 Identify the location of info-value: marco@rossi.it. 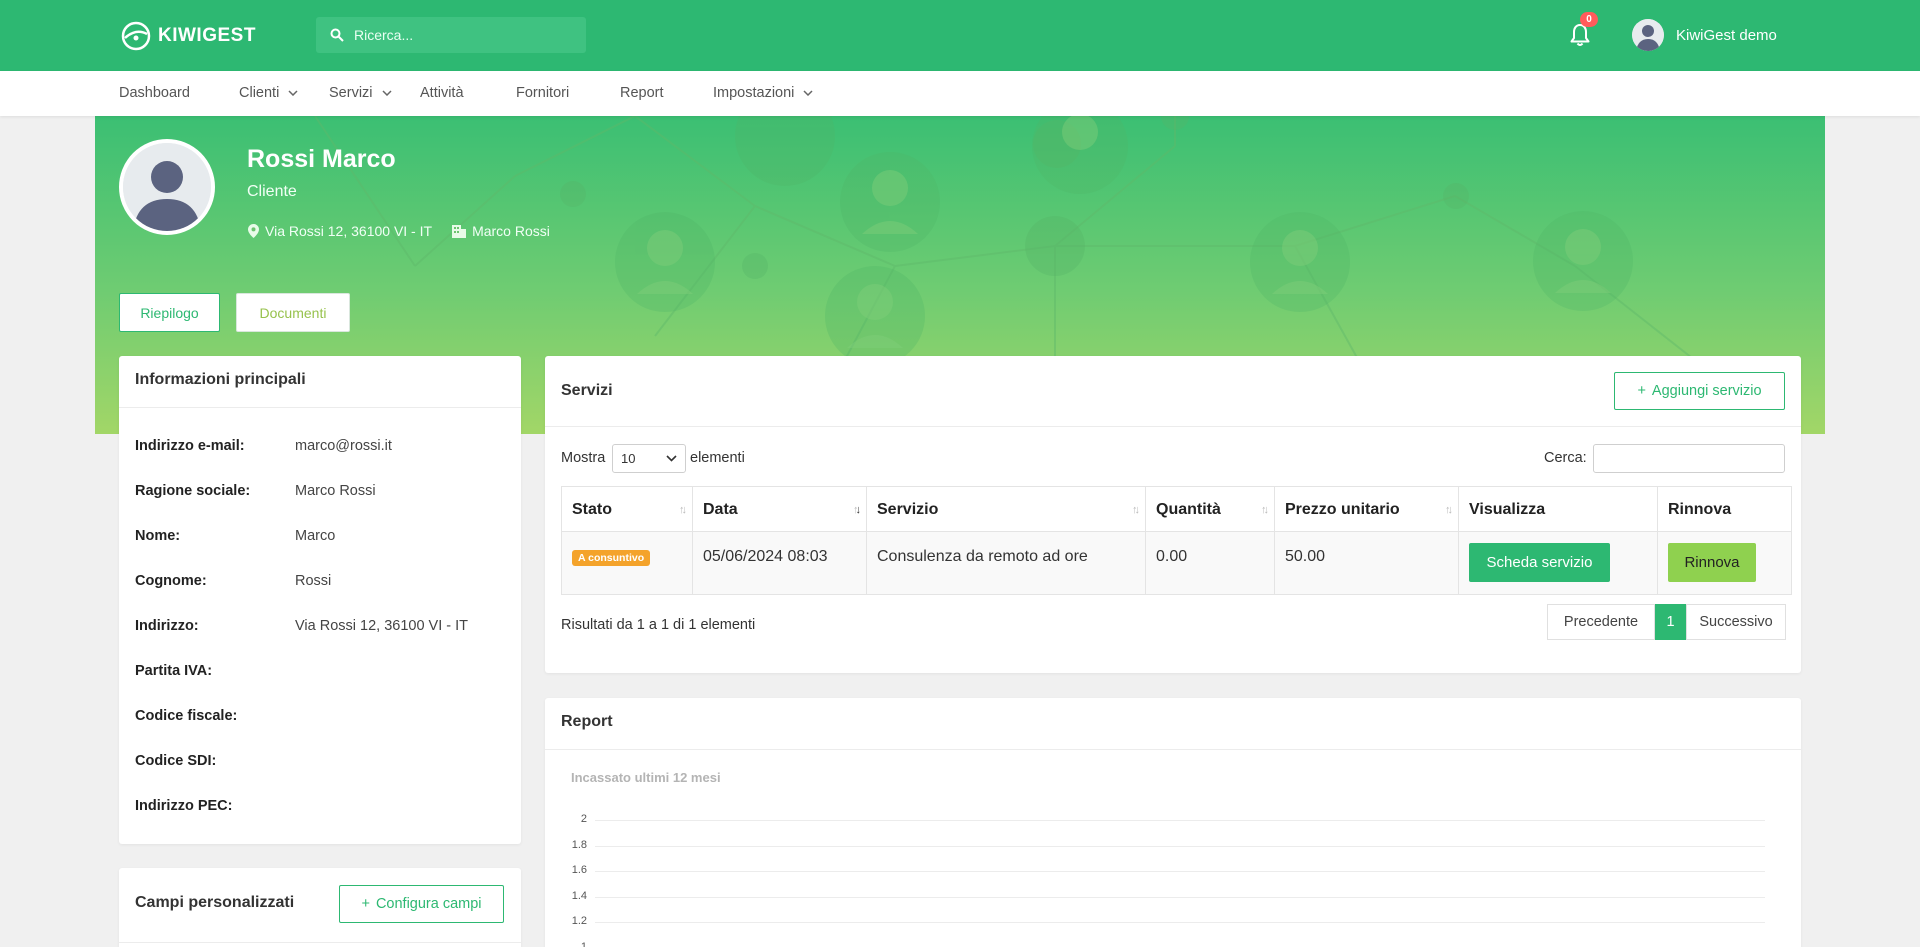
(343, 446).